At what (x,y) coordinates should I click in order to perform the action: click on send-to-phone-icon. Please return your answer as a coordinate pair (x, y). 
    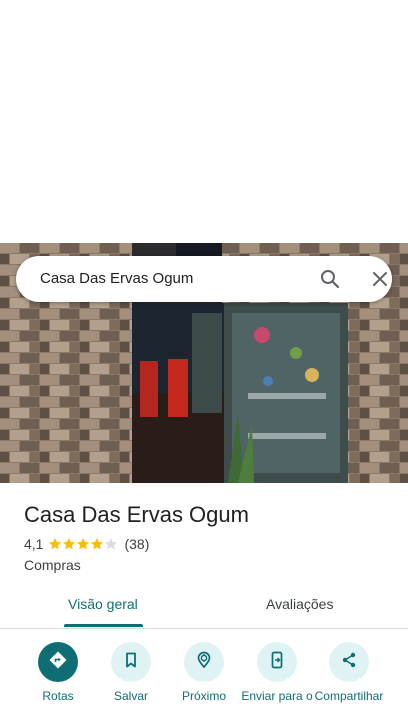
    Looking at the image, I should click on (277, 662).